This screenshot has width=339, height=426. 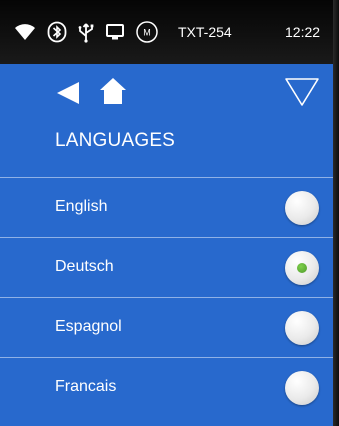 I want to click on device-name: TXT-254, so click(x=205, y=32).